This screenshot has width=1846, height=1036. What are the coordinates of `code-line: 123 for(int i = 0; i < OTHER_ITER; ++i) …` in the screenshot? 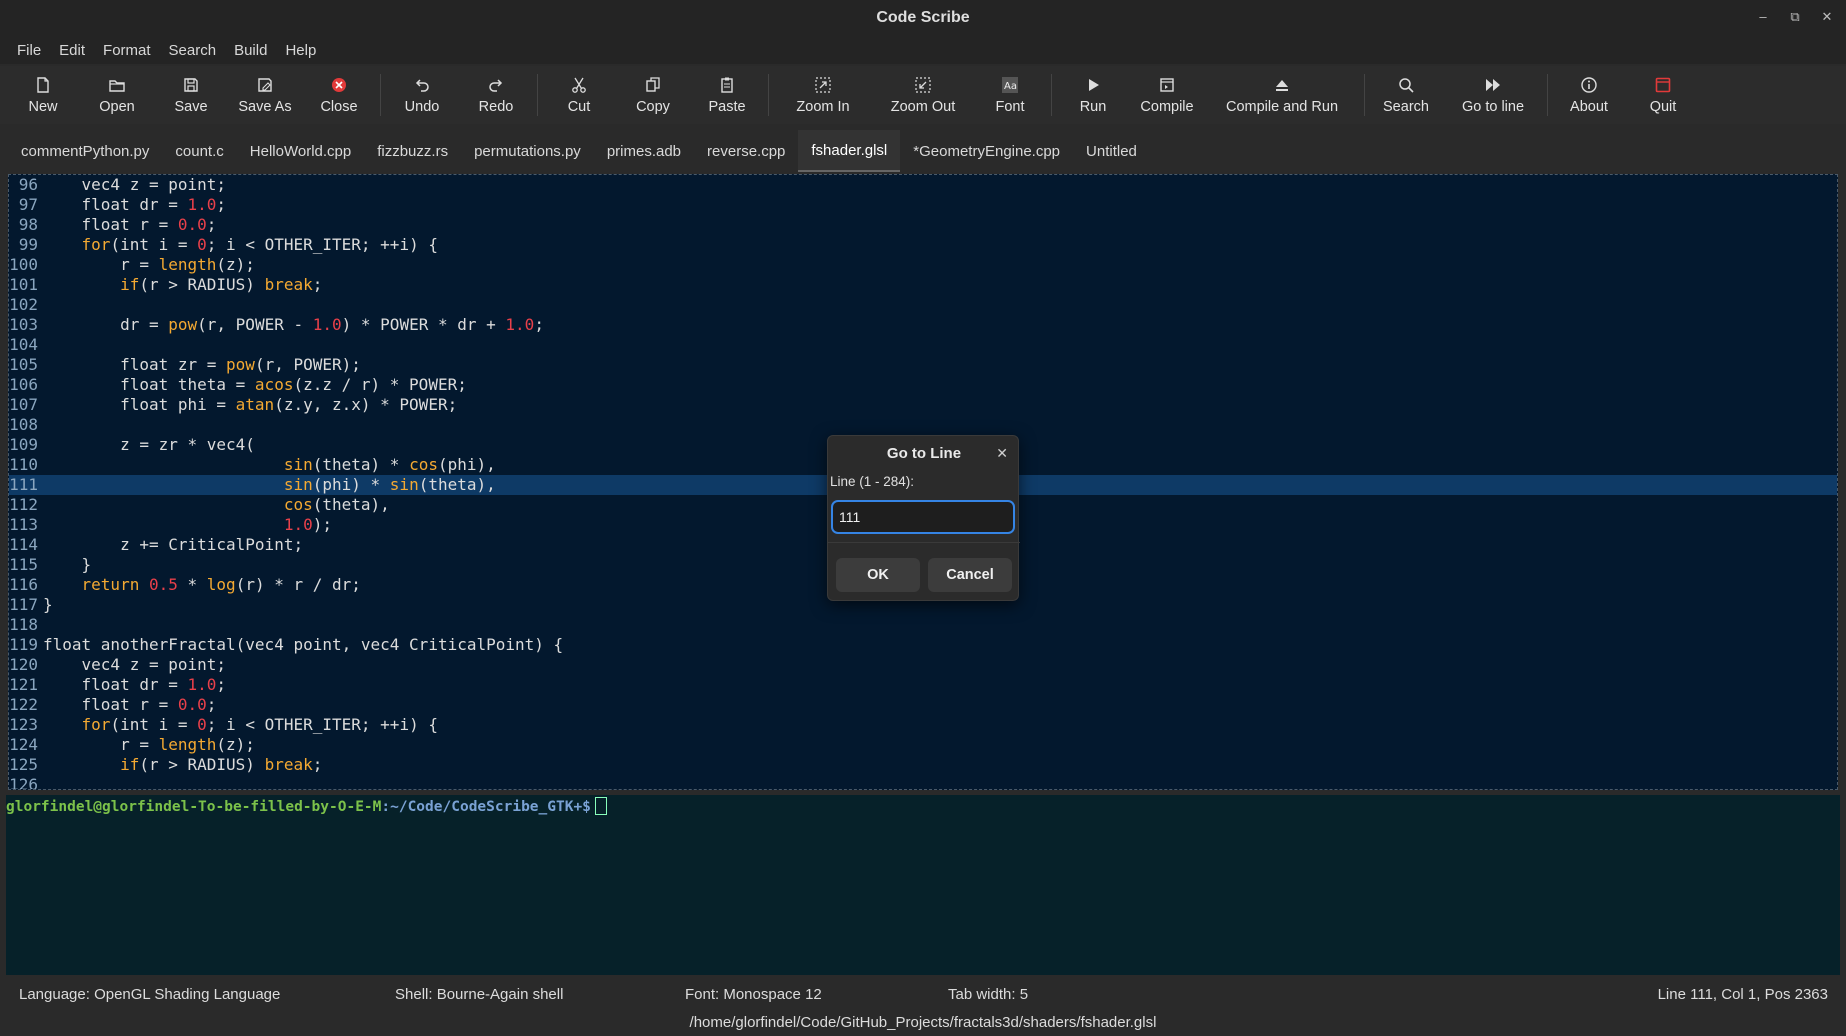 It's located at (923, 725).